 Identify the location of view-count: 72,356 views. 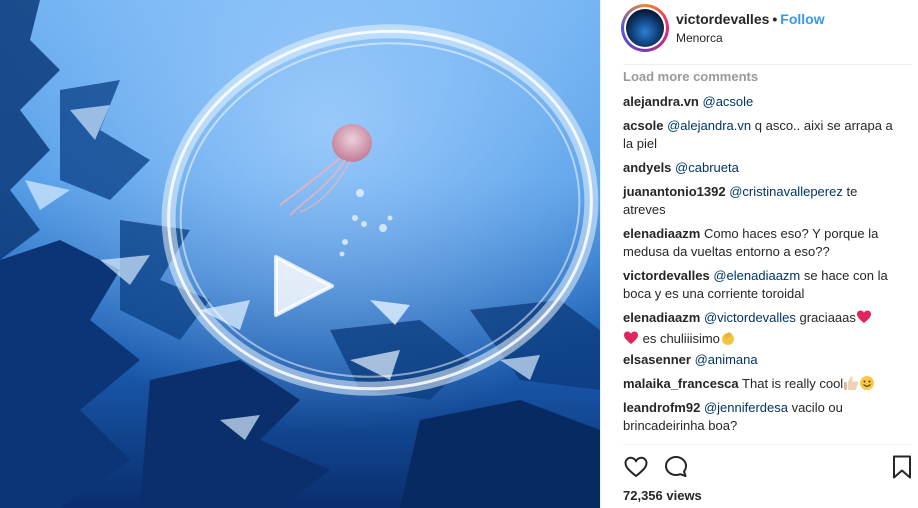
(662, 495).